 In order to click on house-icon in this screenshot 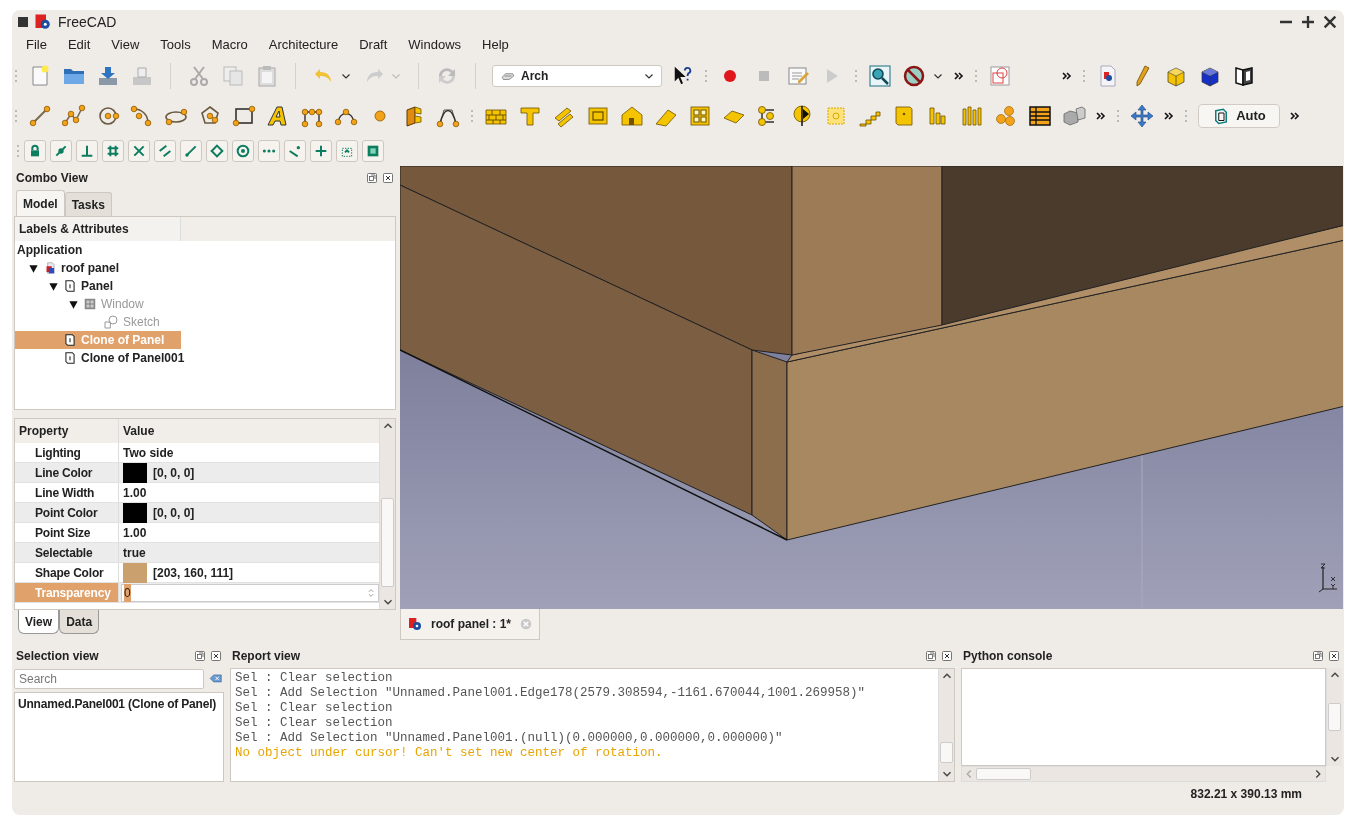, I will do `click(632, 116)`.